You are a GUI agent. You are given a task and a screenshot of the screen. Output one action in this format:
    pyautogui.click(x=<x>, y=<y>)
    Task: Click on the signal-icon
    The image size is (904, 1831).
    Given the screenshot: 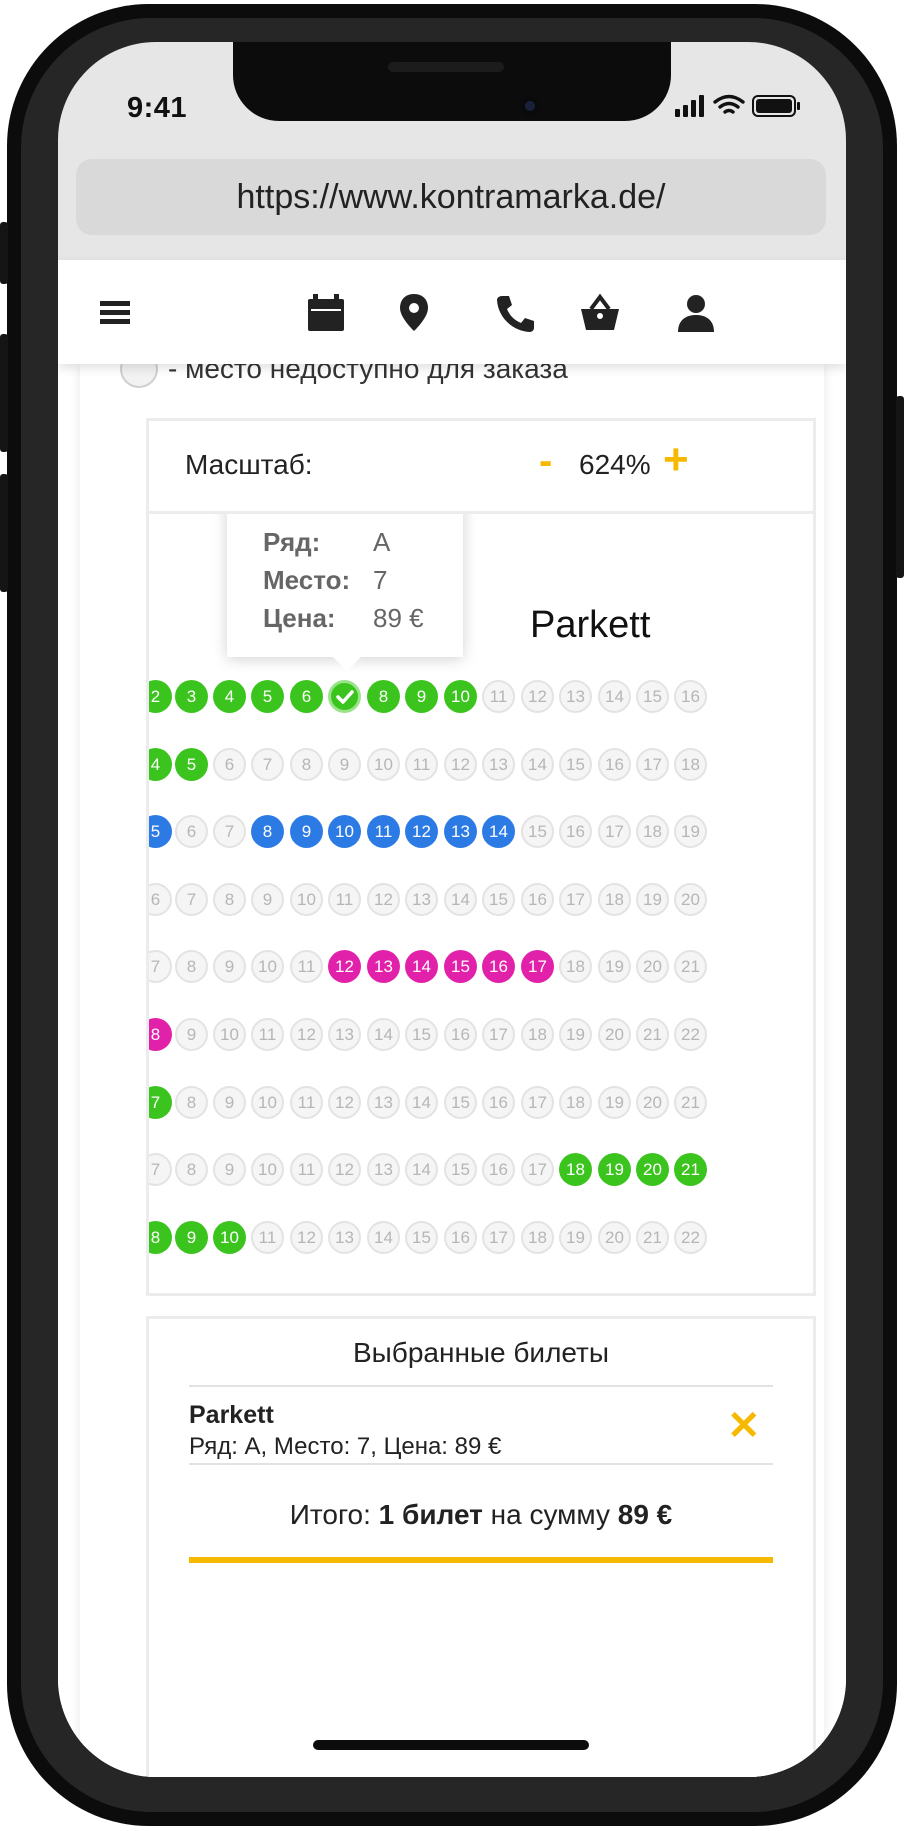 What is the action you would take?
    pyautogui.click(x=689, y=106)
    